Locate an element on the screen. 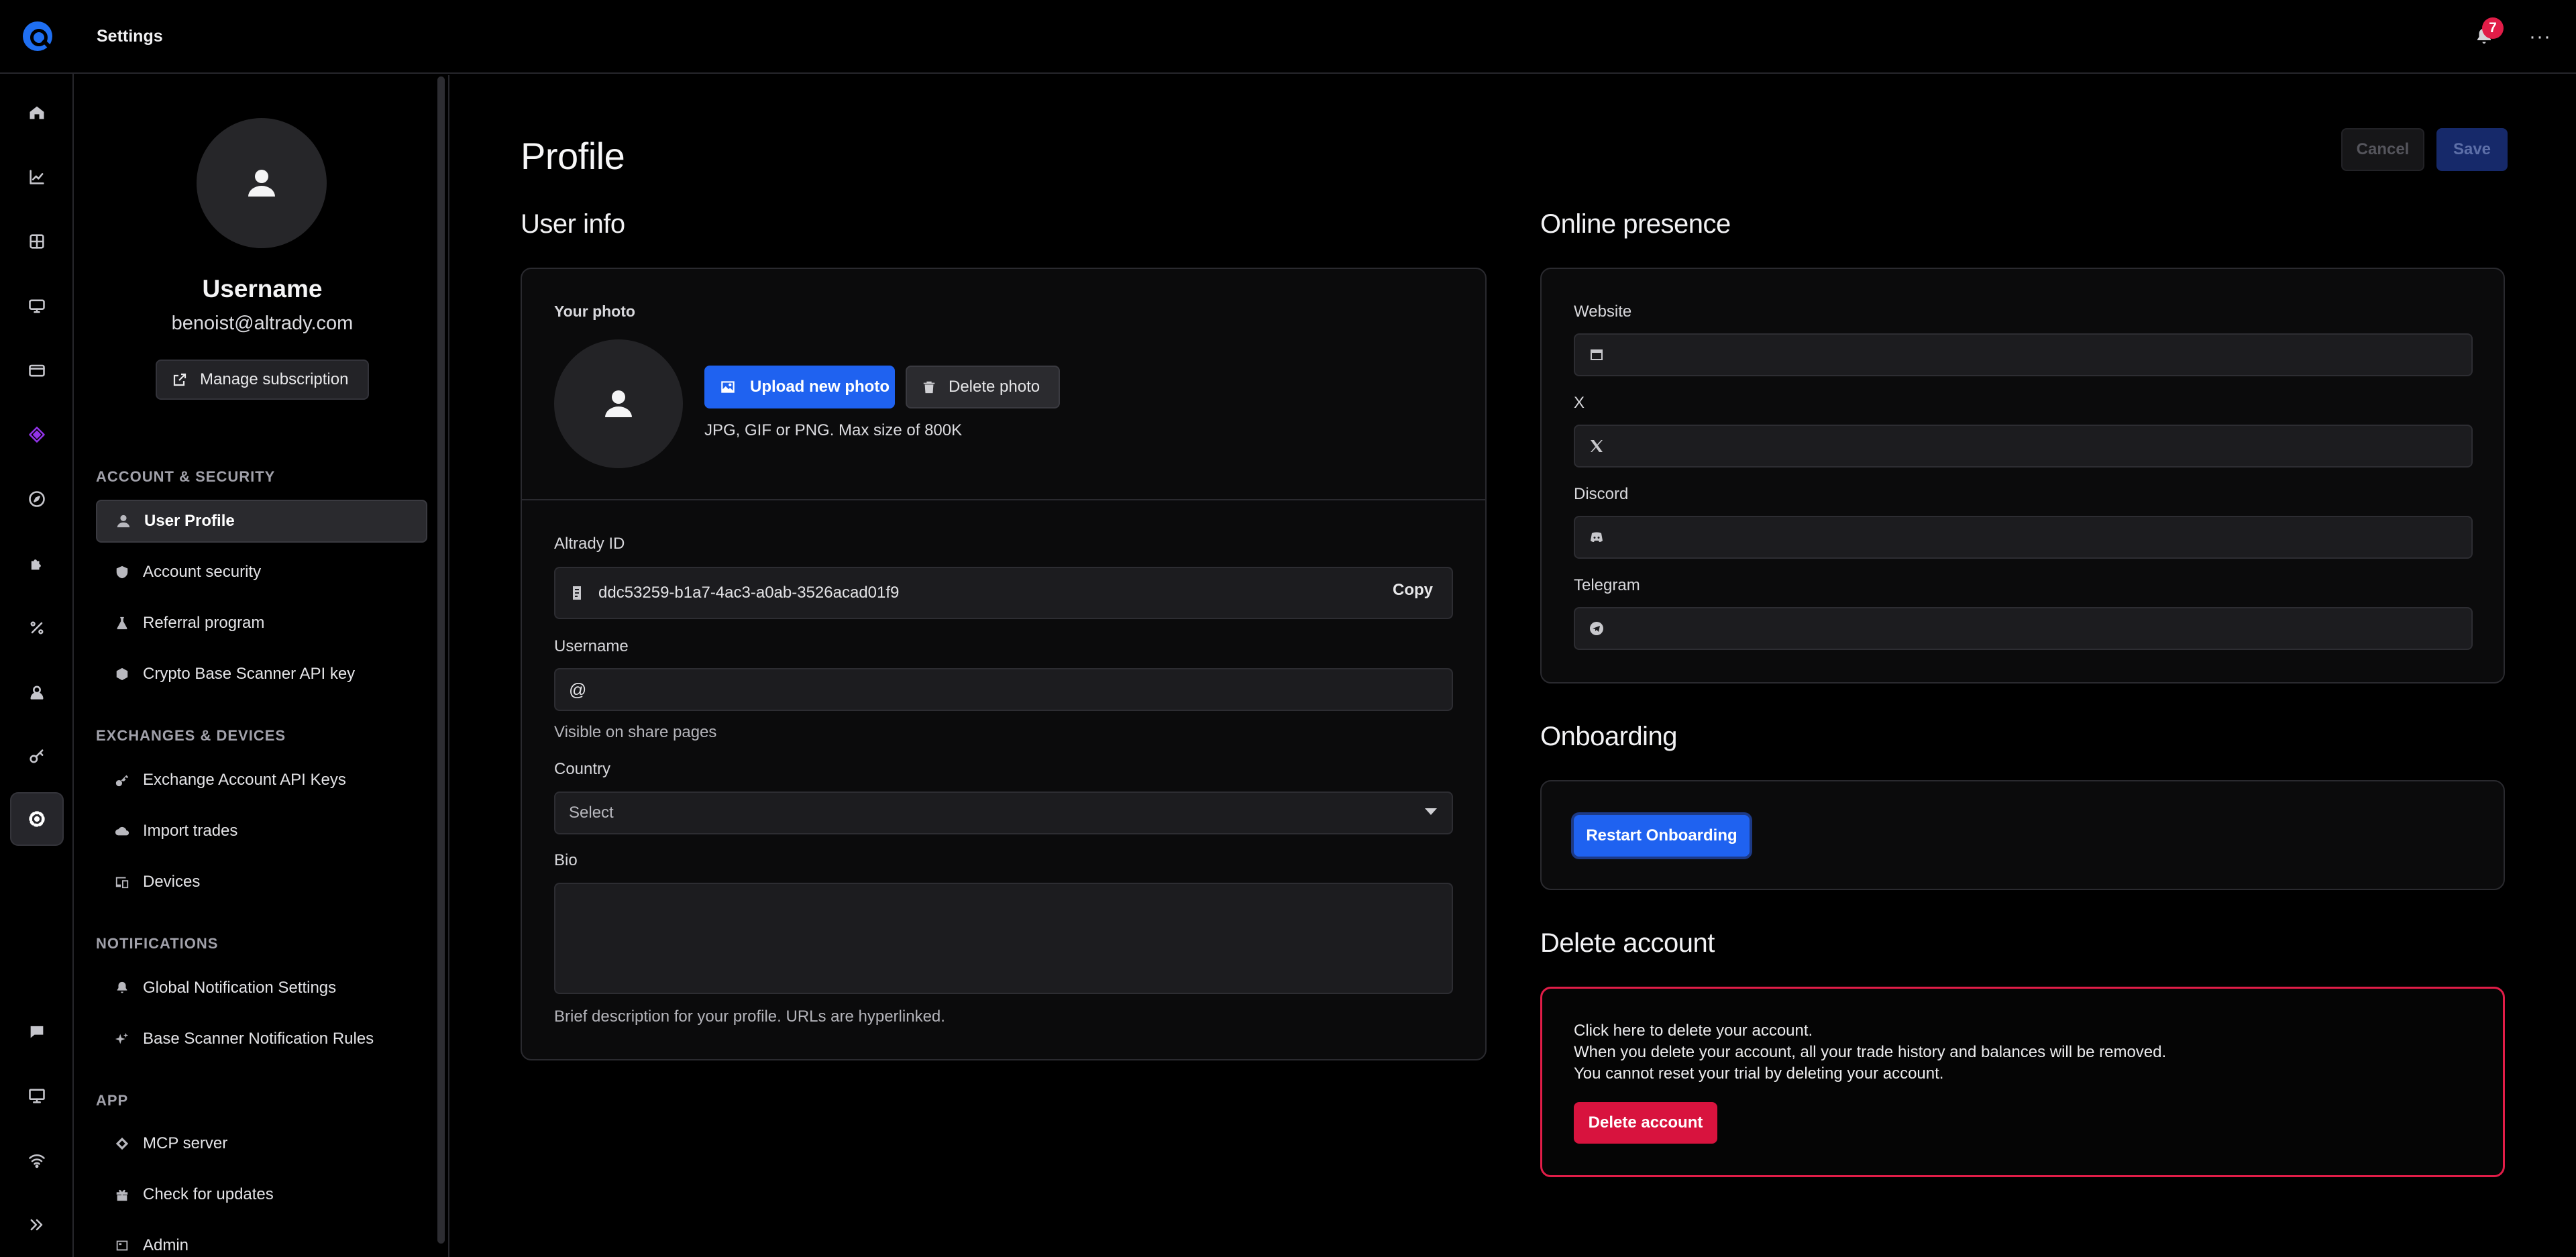  sidebar-item-devices: Devices is located at coordinates (261, 883).